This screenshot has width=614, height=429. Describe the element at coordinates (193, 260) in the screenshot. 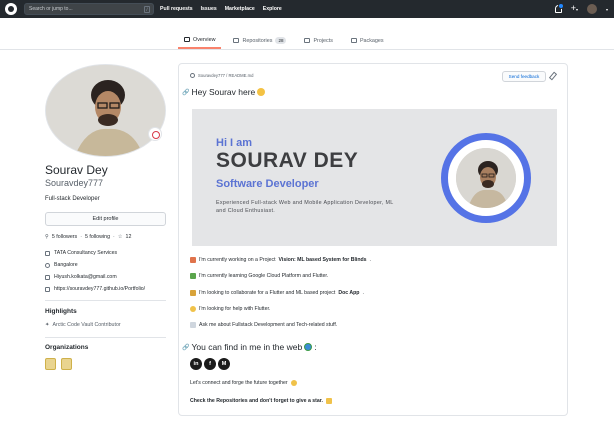

I see `rocket-emoji-icon` at that location.